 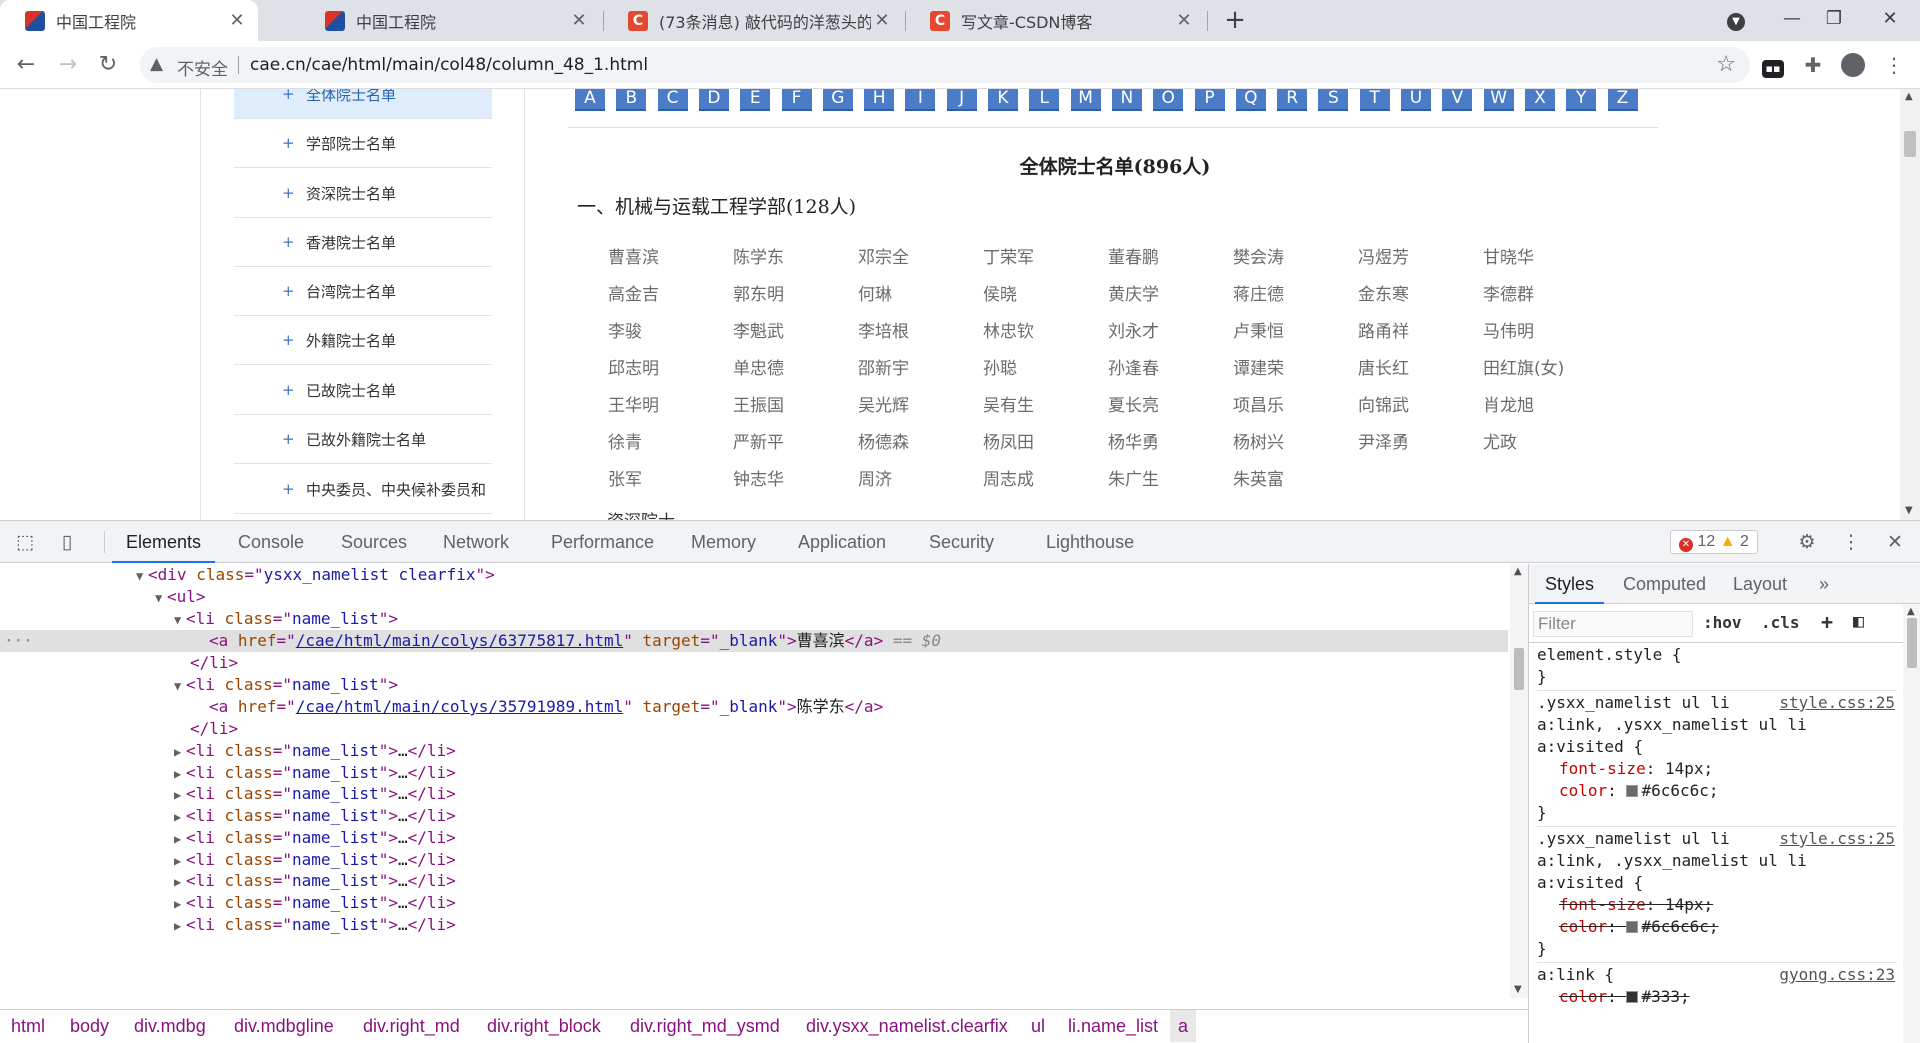 What do you see at coordinates (1911, 611) in the screenshot?
I see `scroll-up-arrow-icon: ▲` at bounding box center [1911, 611].